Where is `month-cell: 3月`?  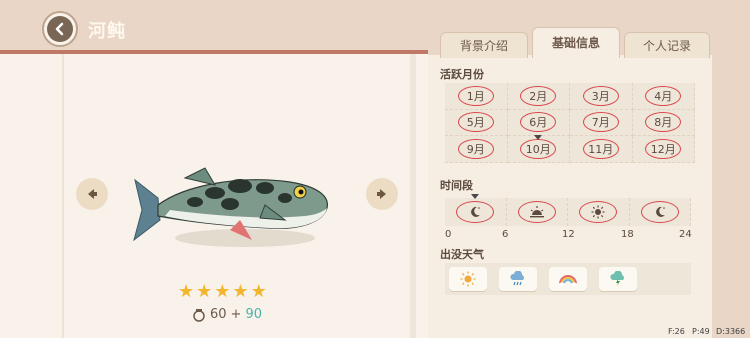
month-cell: 3月 is located at coordinates (601, 96).